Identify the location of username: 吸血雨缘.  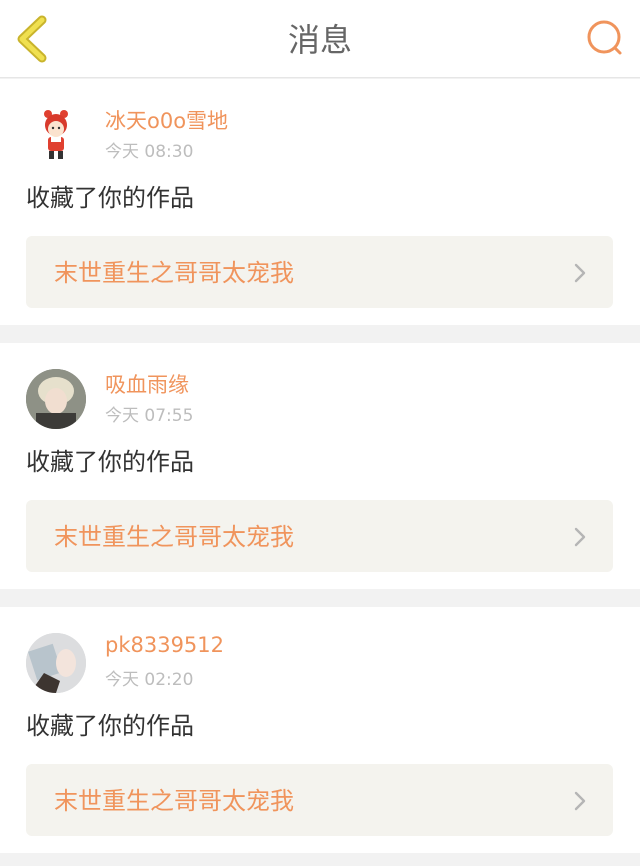
(147, 384).